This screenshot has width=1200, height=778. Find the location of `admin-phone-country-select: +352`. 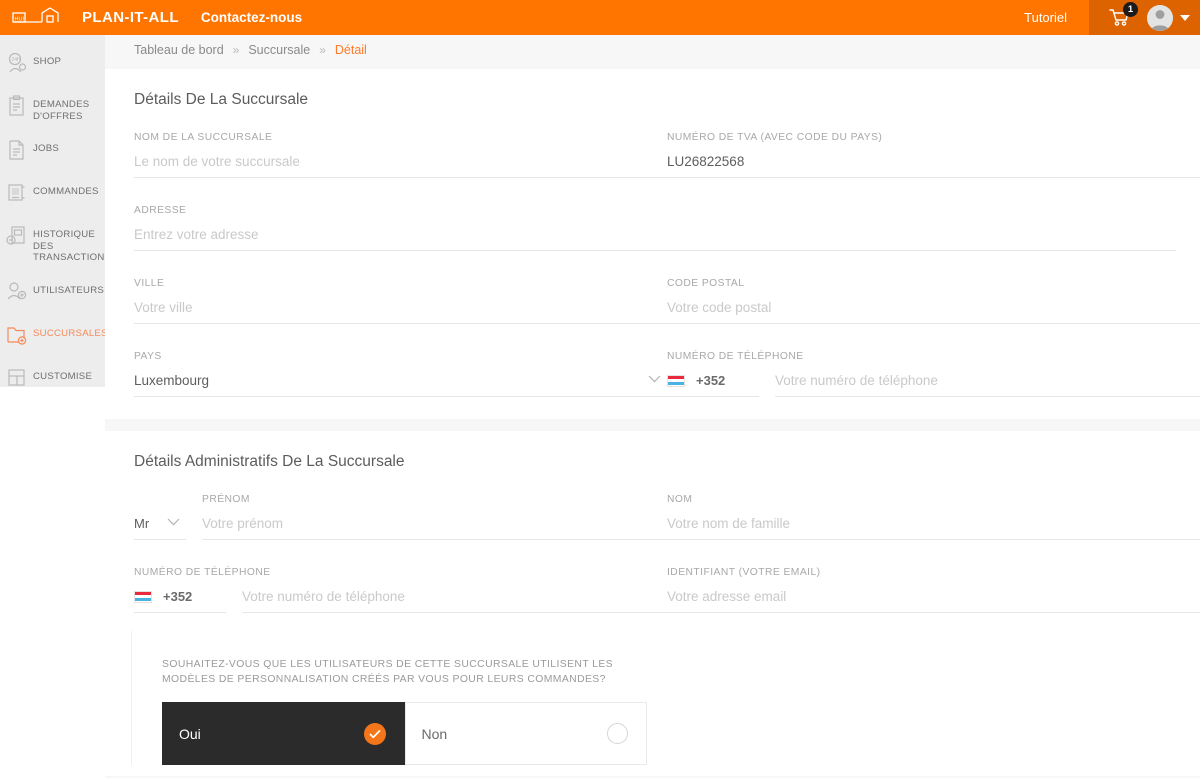

admin-phone-country-select: +352 is located at coordinates (180, 600).